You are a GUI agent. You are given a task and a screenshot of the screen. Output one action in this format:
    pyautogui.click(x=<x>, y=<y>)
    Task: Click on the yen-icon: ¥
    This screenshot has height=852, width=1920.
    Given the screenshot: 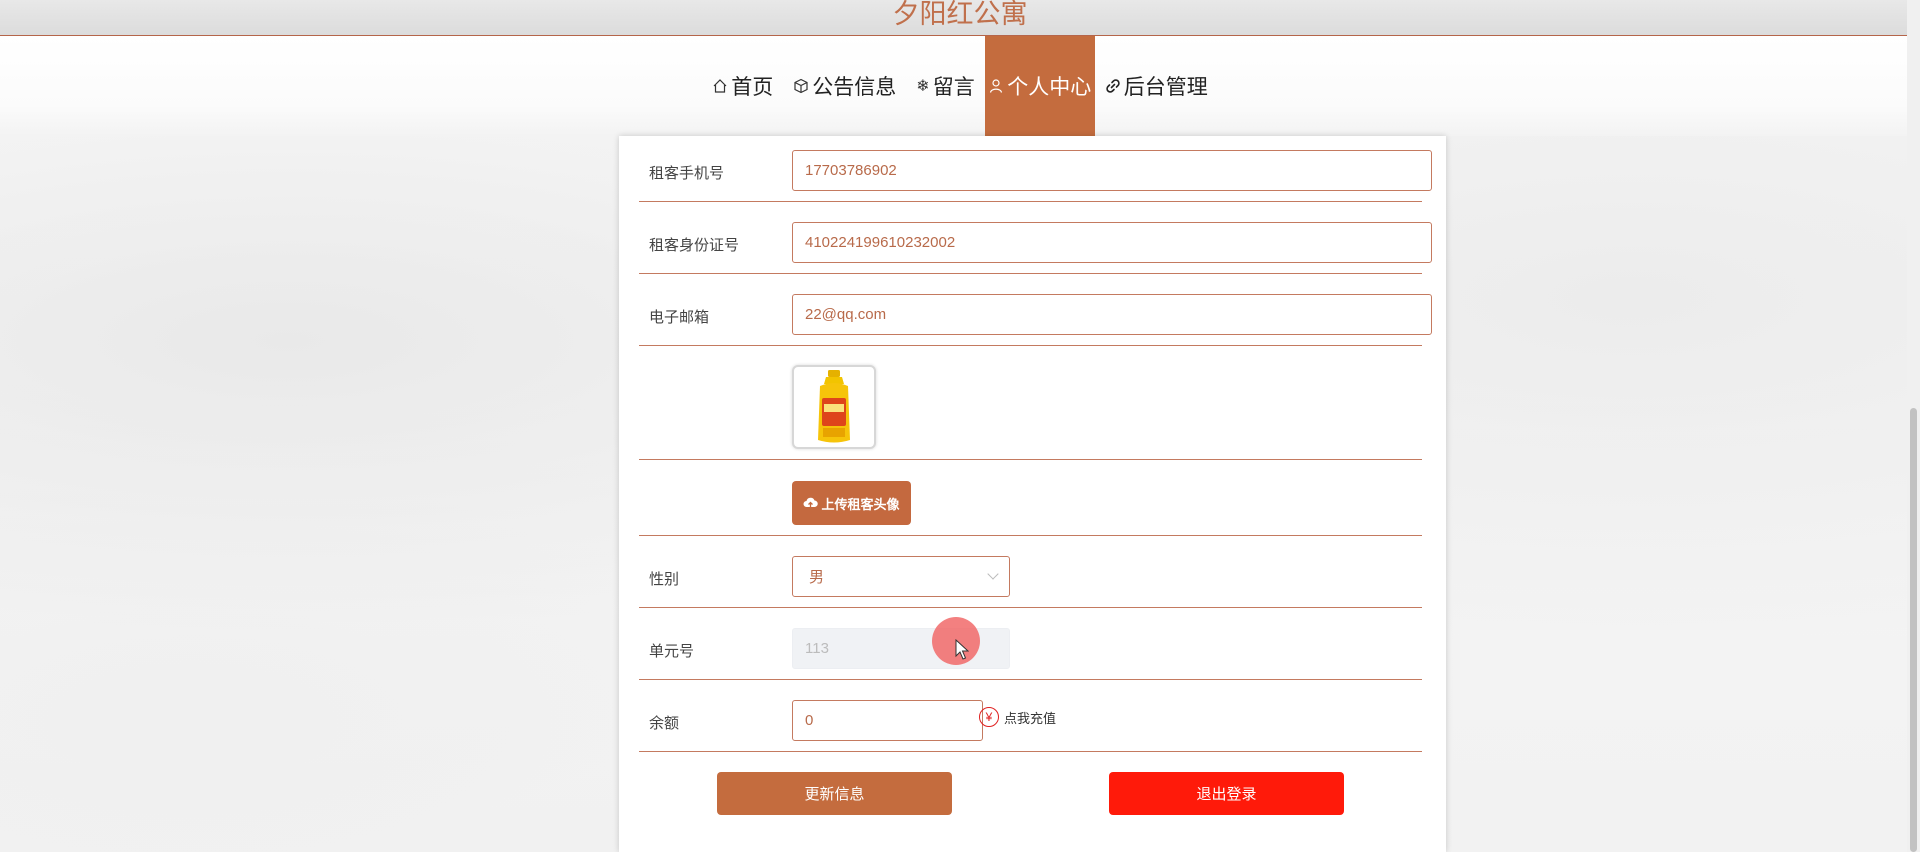 What is the action you would take?
    pyautogui.click(x=989, y=717)
    